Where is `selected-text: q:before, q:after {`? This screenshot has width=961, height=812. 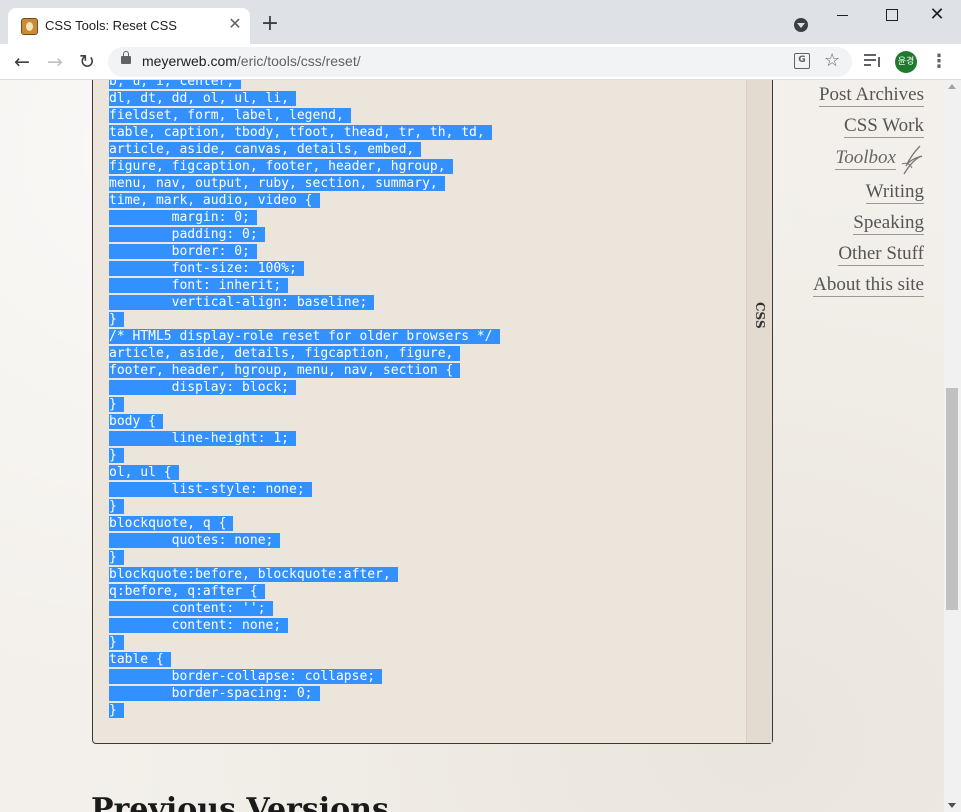
selected-text: q:before, q:after { is located at coordinates (187, 591).